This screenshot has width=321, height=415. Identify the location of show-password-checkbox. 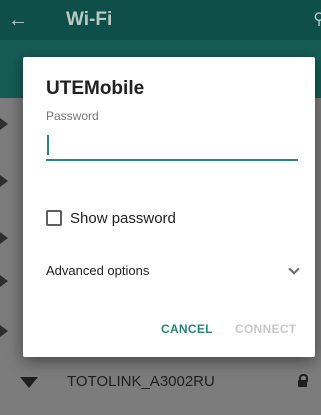
(54, 218).